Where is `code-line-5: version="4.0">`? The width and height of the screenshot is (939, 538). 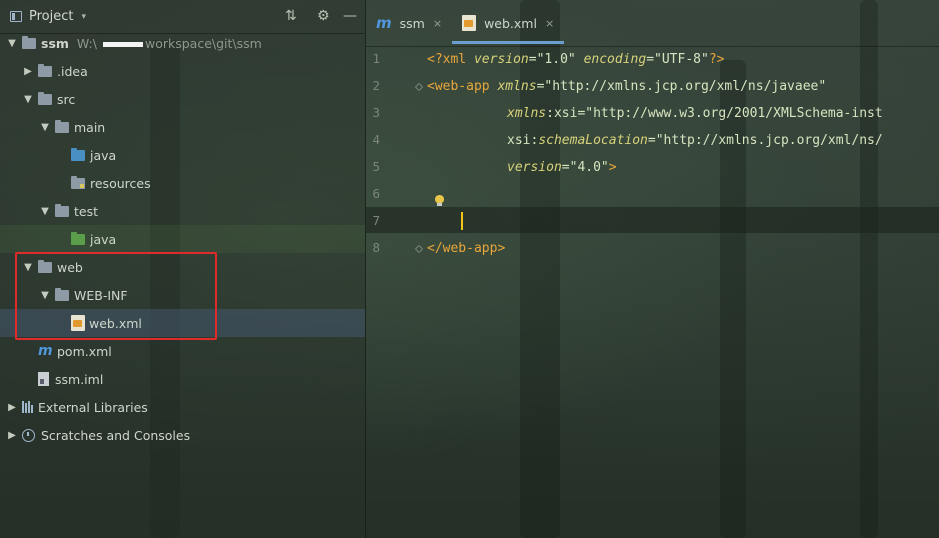
code-line-5: version="4.0"> is located at coordinates (562, 167).